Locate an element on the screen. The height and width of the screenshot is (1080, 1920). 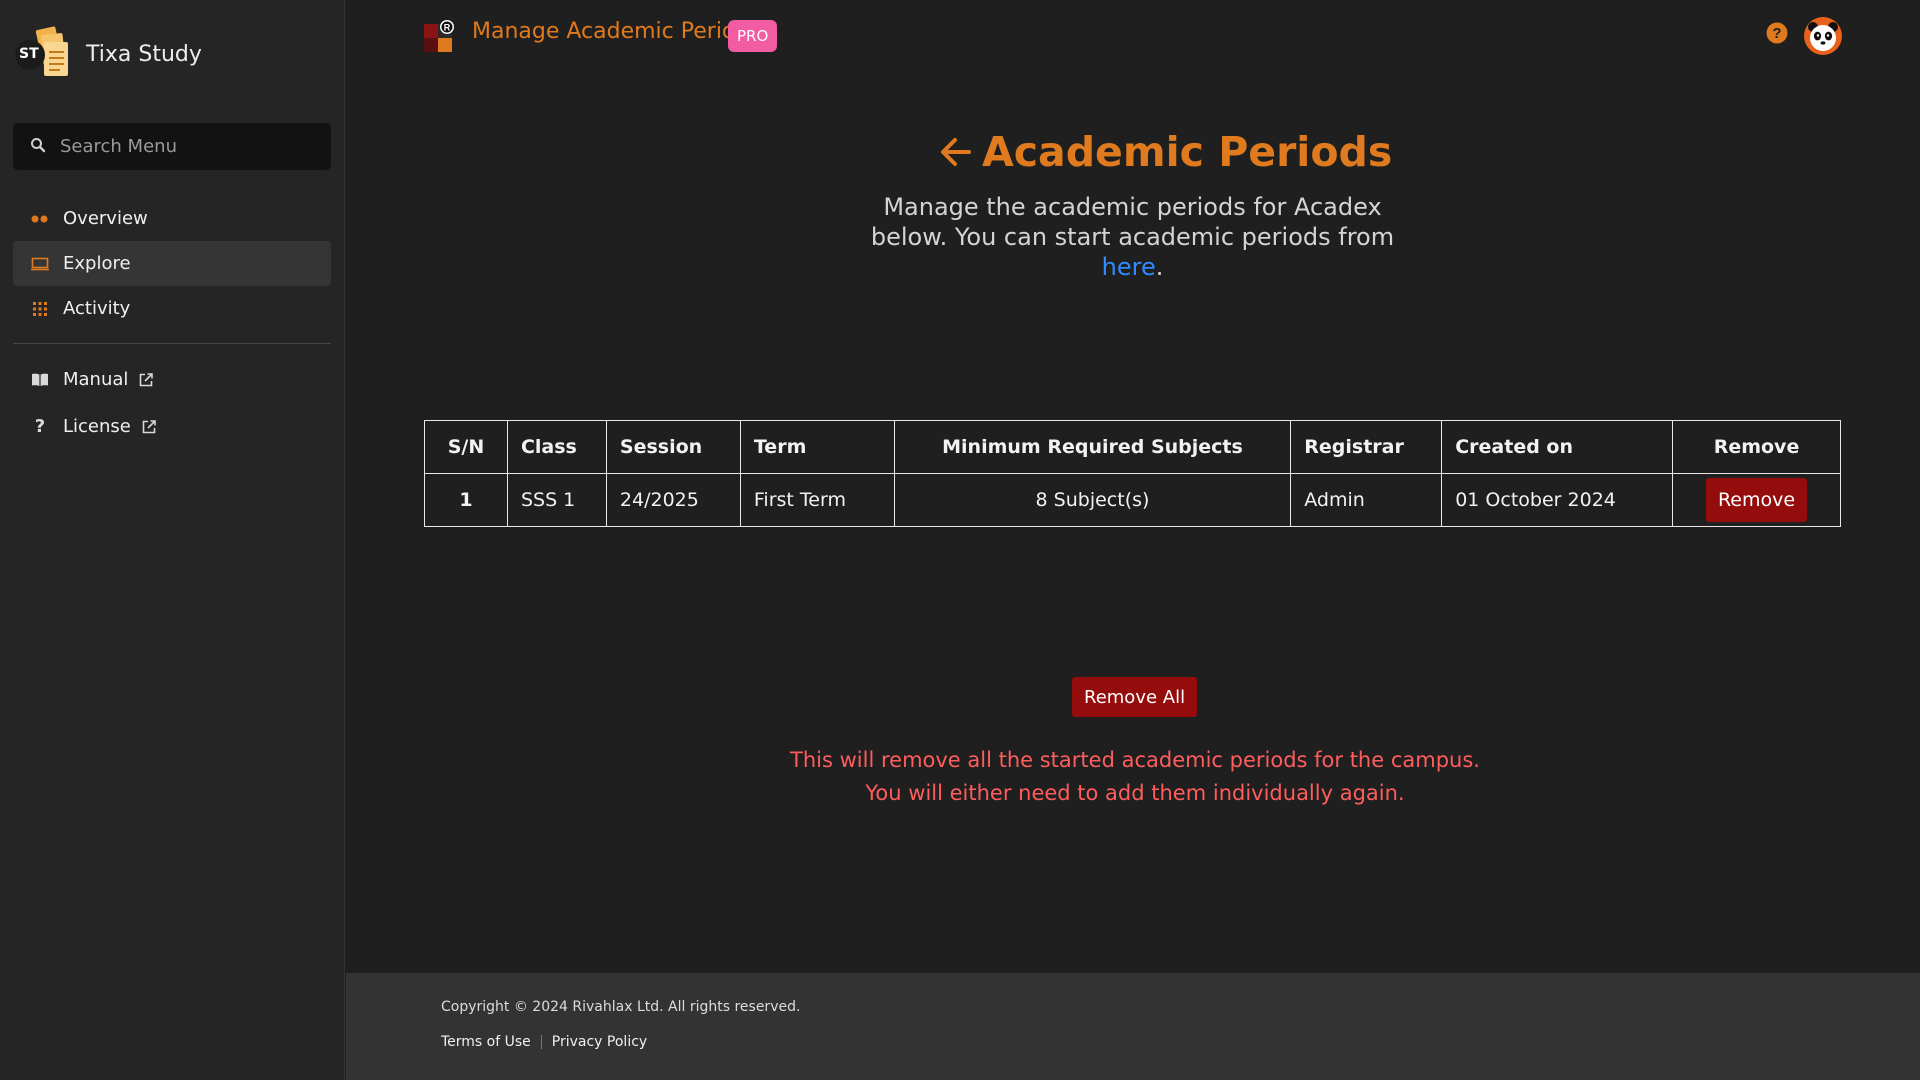
col-header-created-on: Created on is located at coordinates (1557, 447).